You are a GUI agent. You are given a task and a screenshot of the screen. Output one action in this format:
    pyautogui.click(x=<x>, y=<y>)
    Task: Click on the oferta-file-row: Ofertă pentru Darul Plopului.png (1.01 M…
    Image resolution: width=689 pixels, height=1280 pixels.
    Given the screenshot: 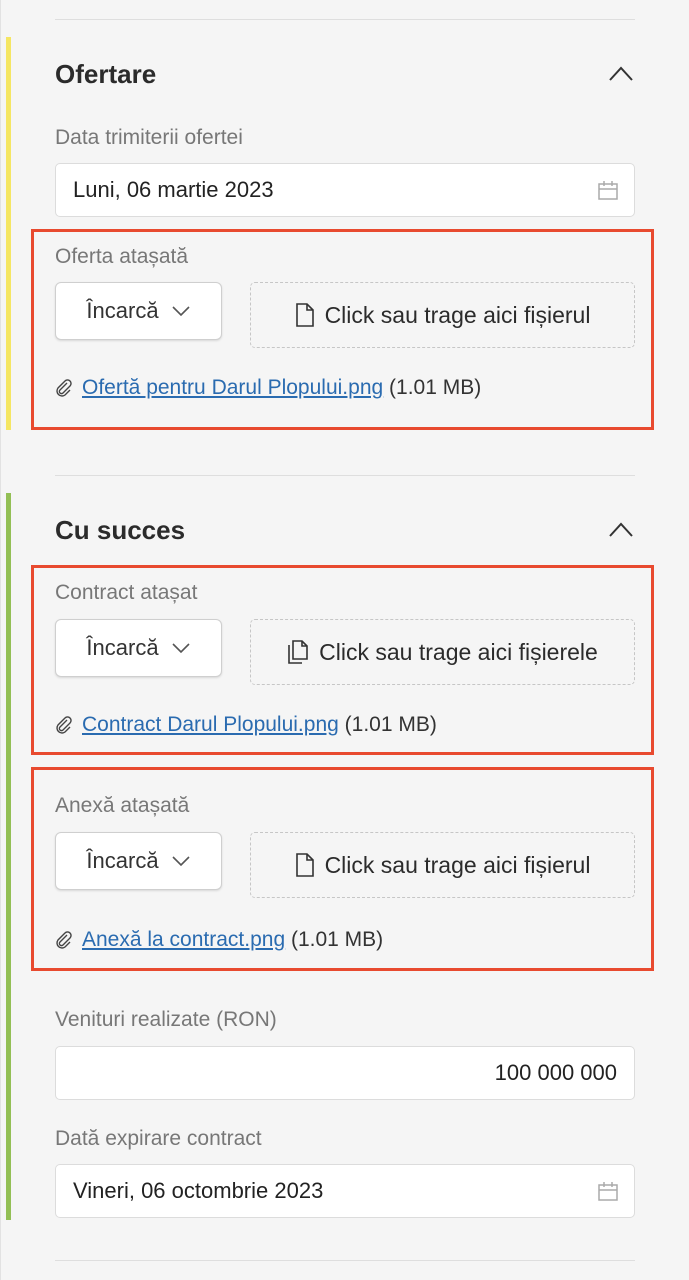 What is the action you would take?
    pyautogui.click(x=268, y=388)
    